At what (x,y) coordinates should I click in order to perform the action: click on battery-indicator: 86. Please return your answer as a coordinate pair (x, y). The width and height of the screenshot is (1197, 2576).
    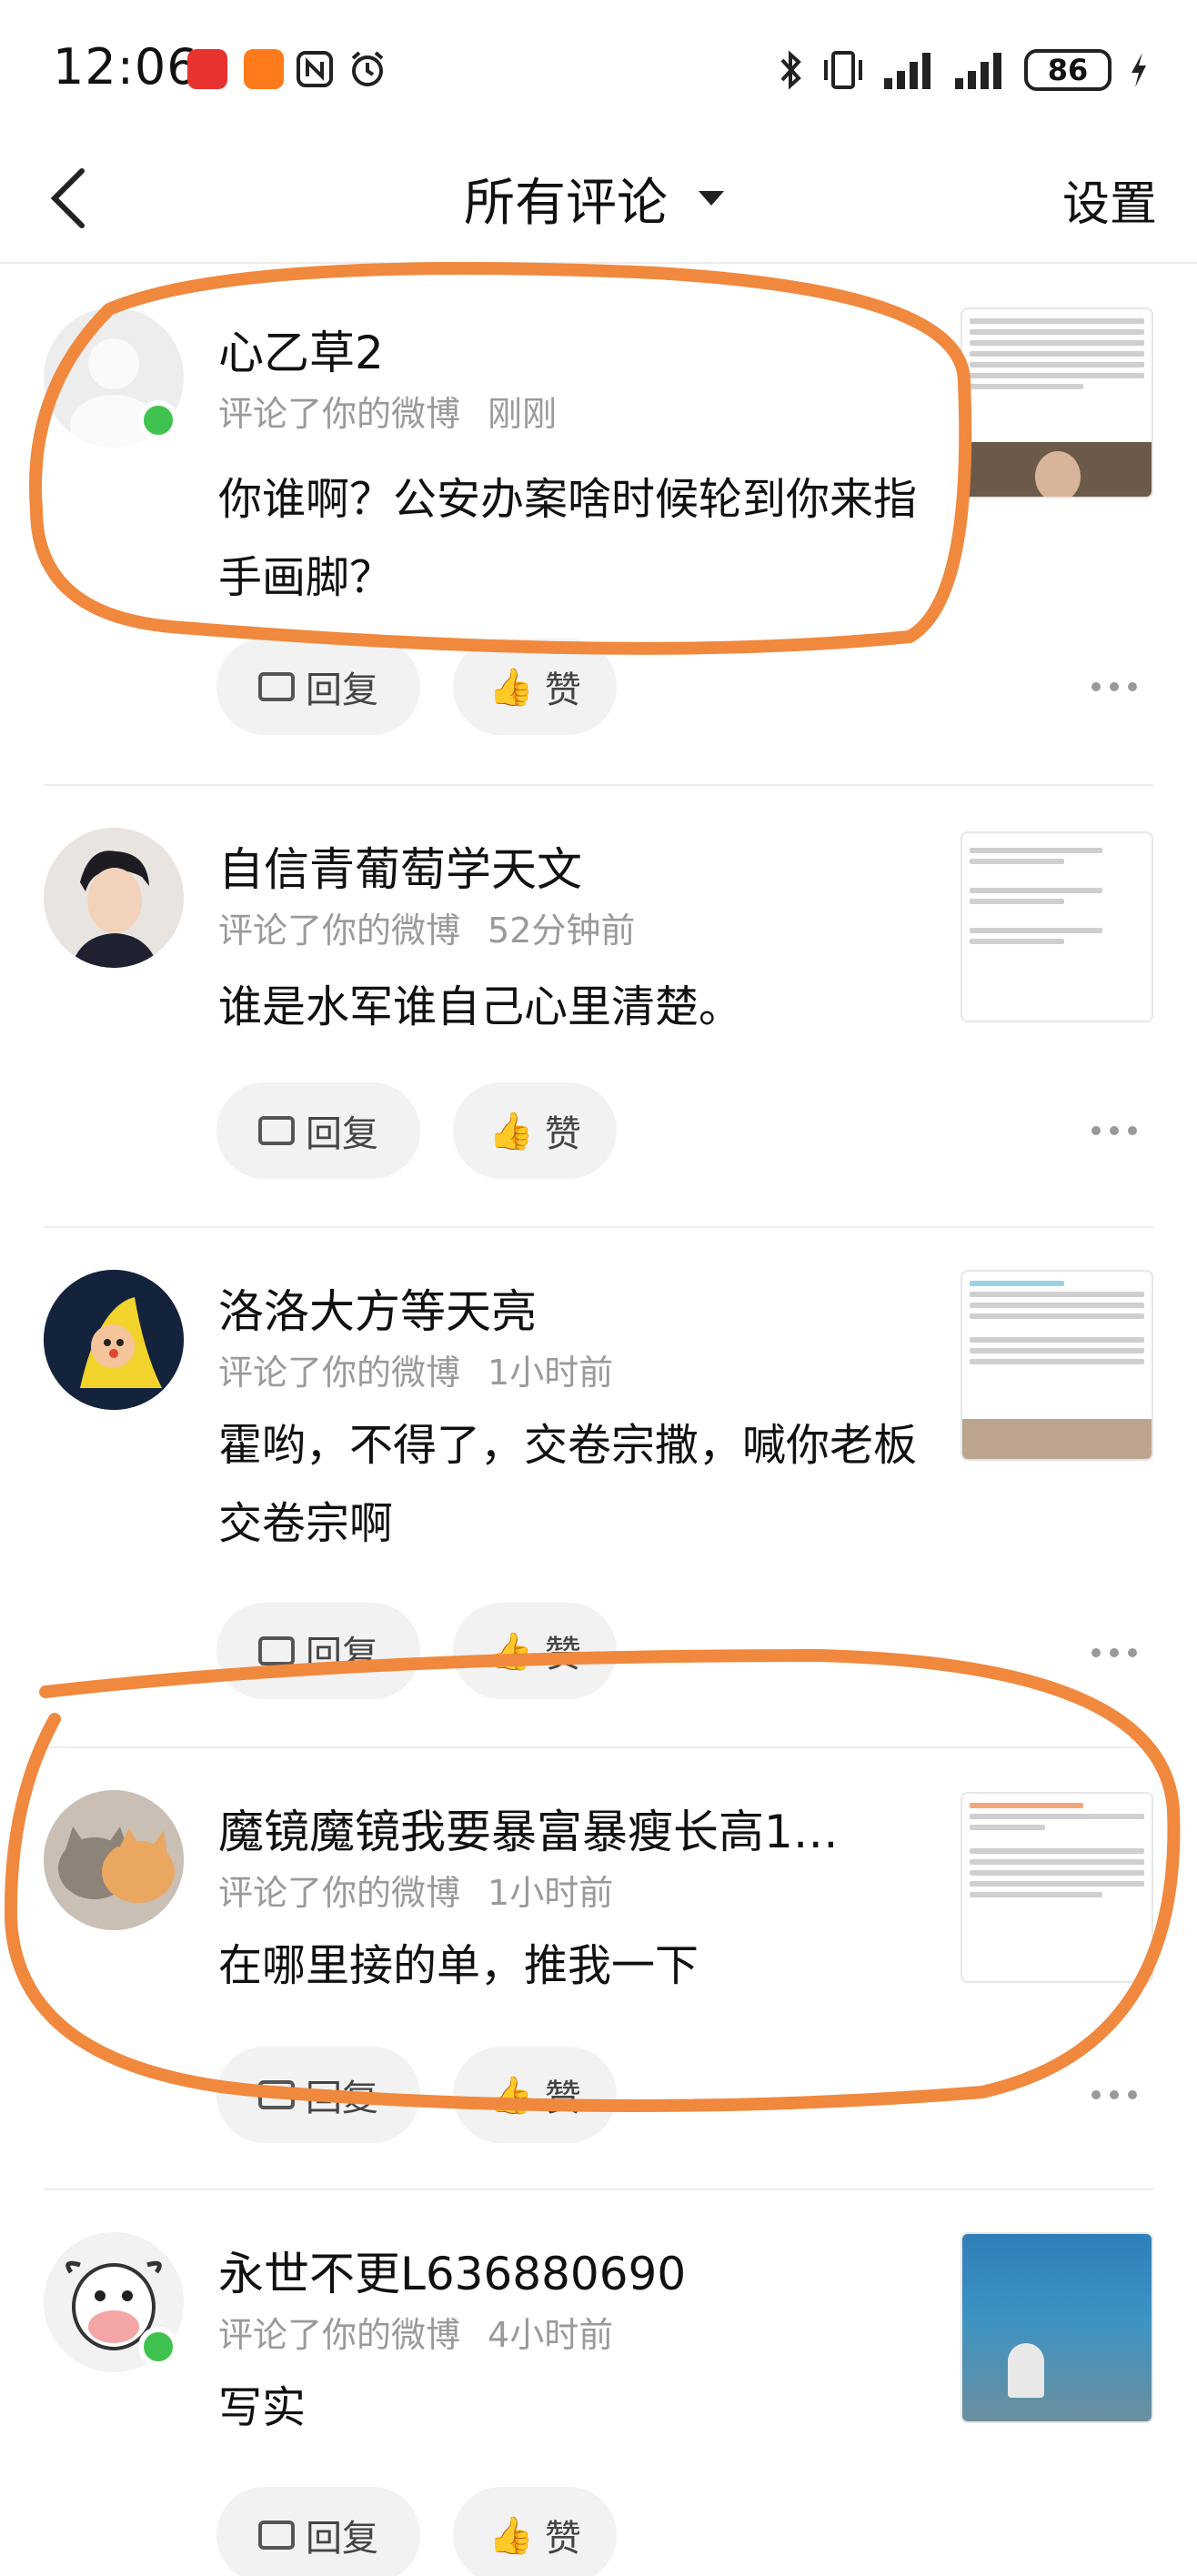
    Looking at the image, I should click on (1068, 70).